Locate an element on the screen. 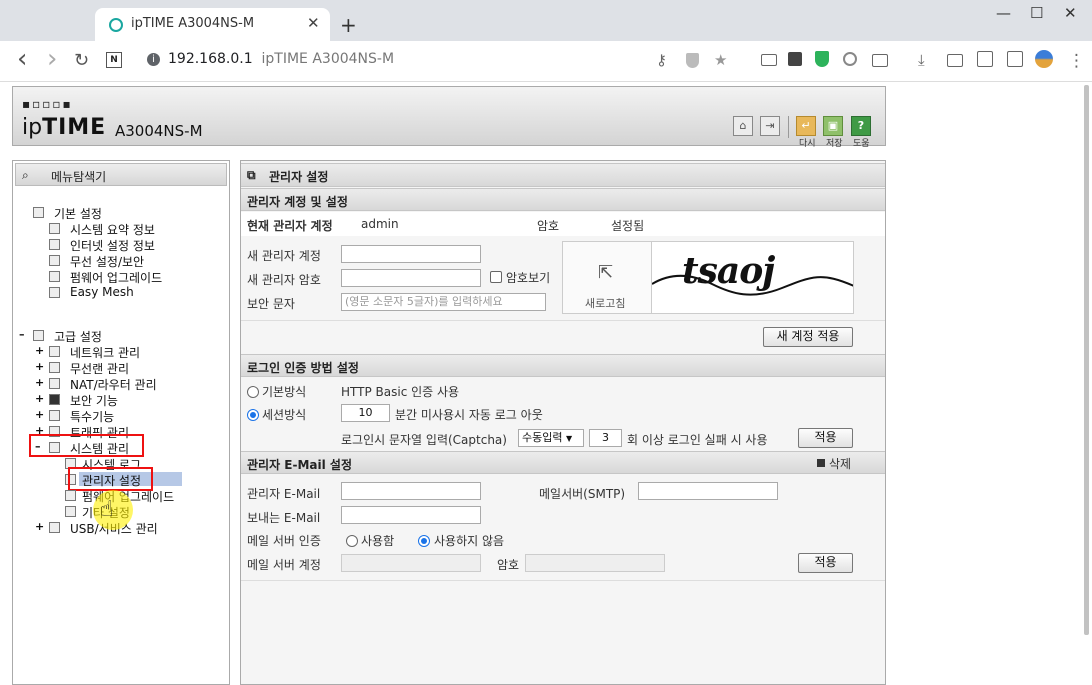 The image size is (1092, 685). hand-cursor-icon: ☝ is located at coordinates (107, 509).